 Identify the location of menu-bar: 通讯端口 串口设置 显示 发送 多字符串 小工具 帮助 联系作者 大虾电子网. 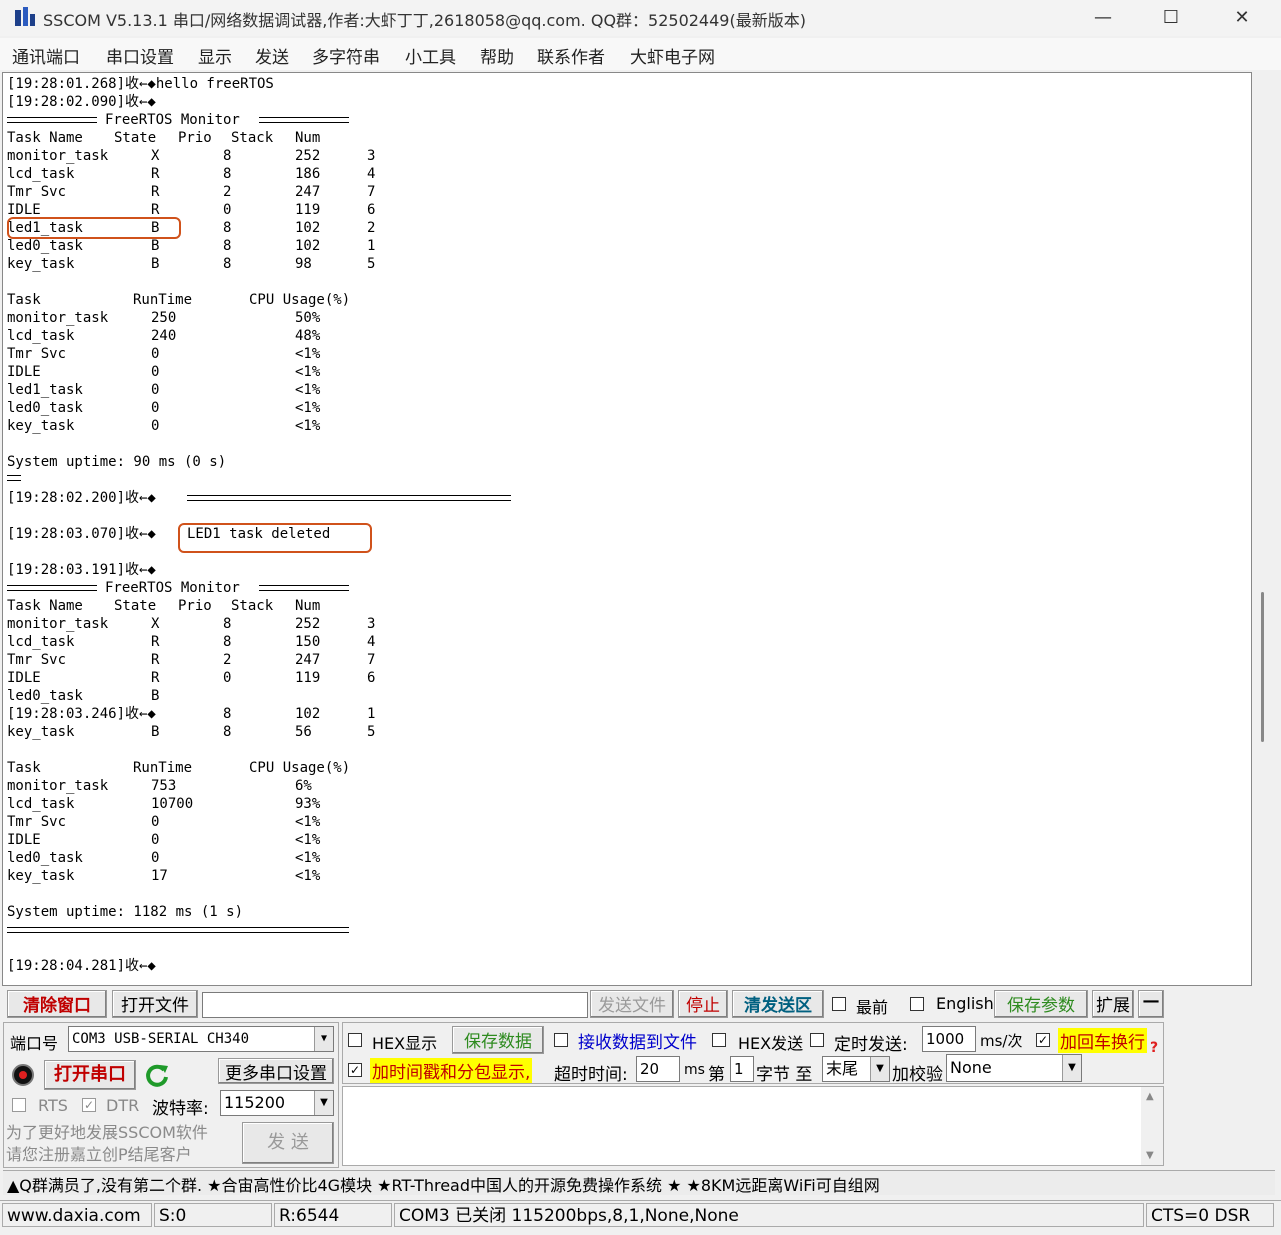
(640, 54).